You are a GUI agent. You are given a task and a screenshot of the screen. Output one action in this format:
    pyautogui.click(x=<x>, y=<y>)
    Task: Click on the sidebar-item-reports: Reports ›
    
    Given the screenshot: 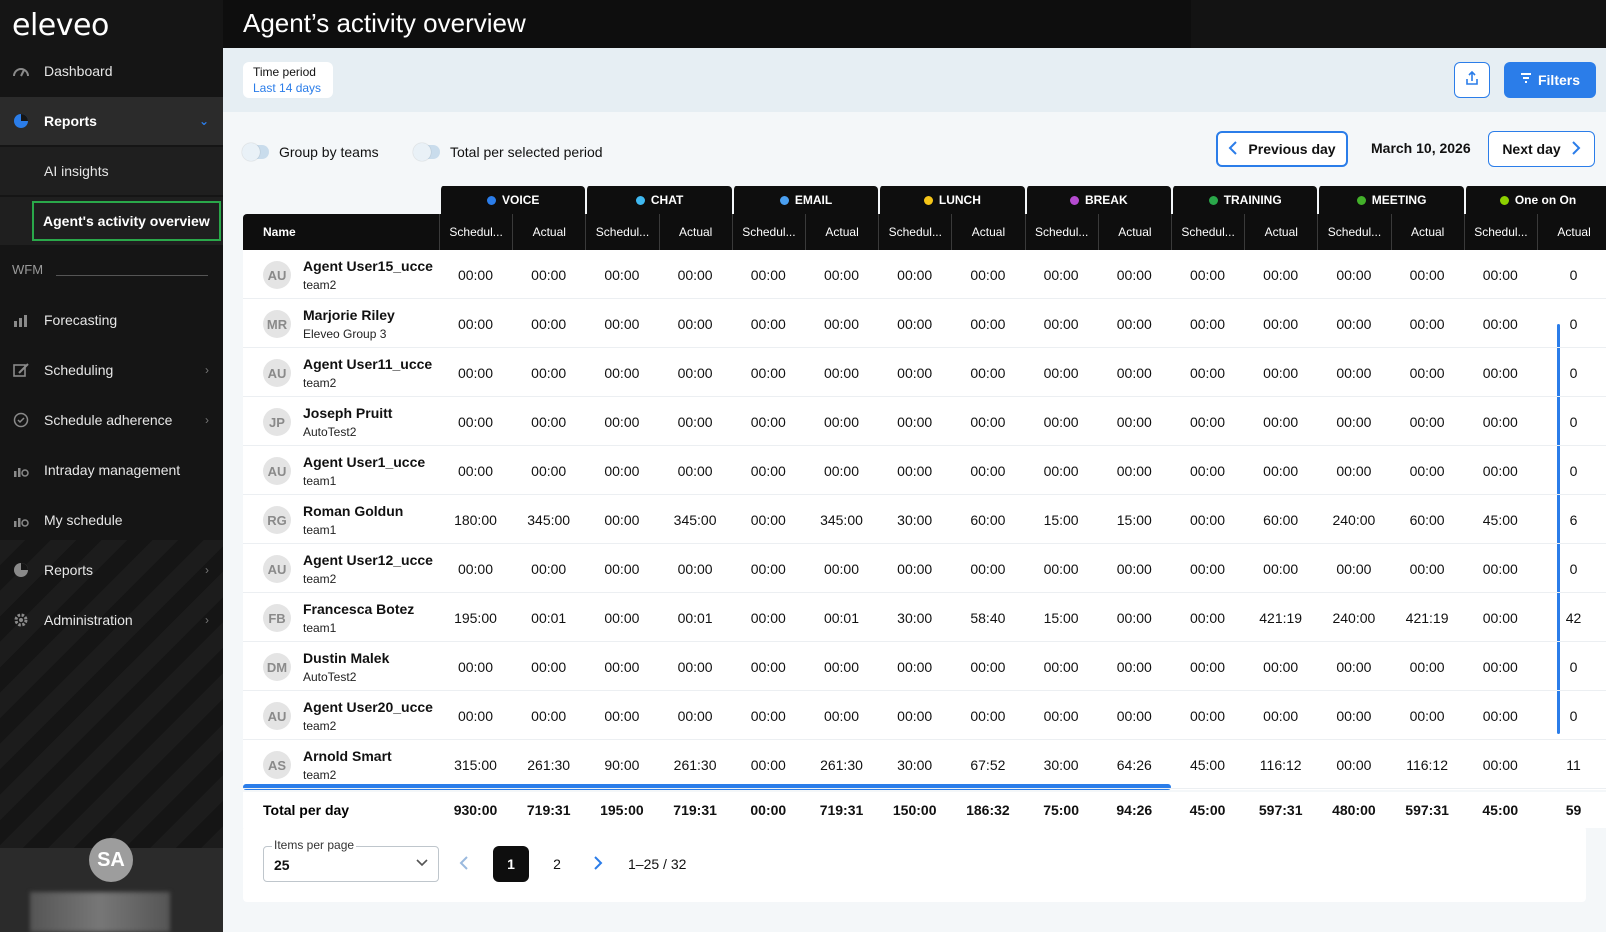 What is the action you would take?
    pyautogui.click(x=111, y=570)
    